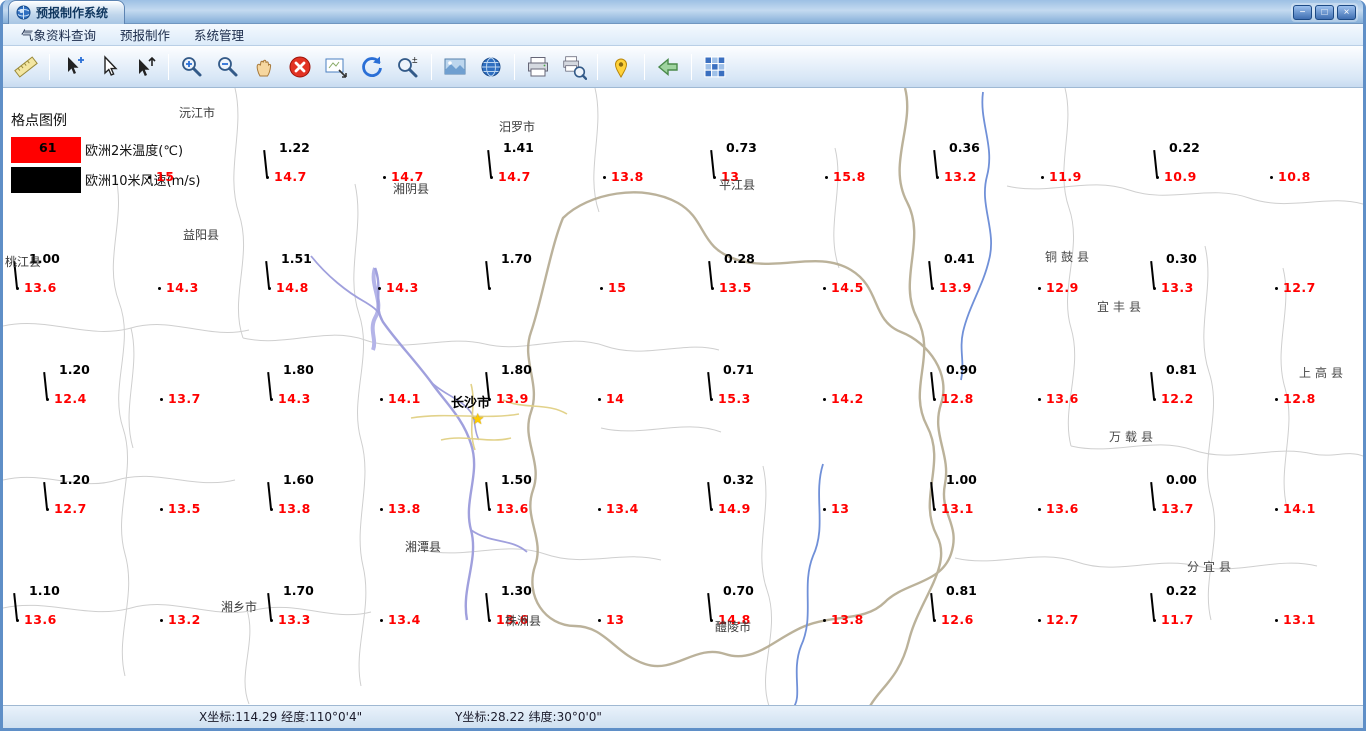 The width and height of the screenshot is (1366, 731). Describe the element at coordinates (528, 717) in the screenshot. I see `status-y-coordinate: Y坐标:28.22 纬度:30°0'0"` at that location.